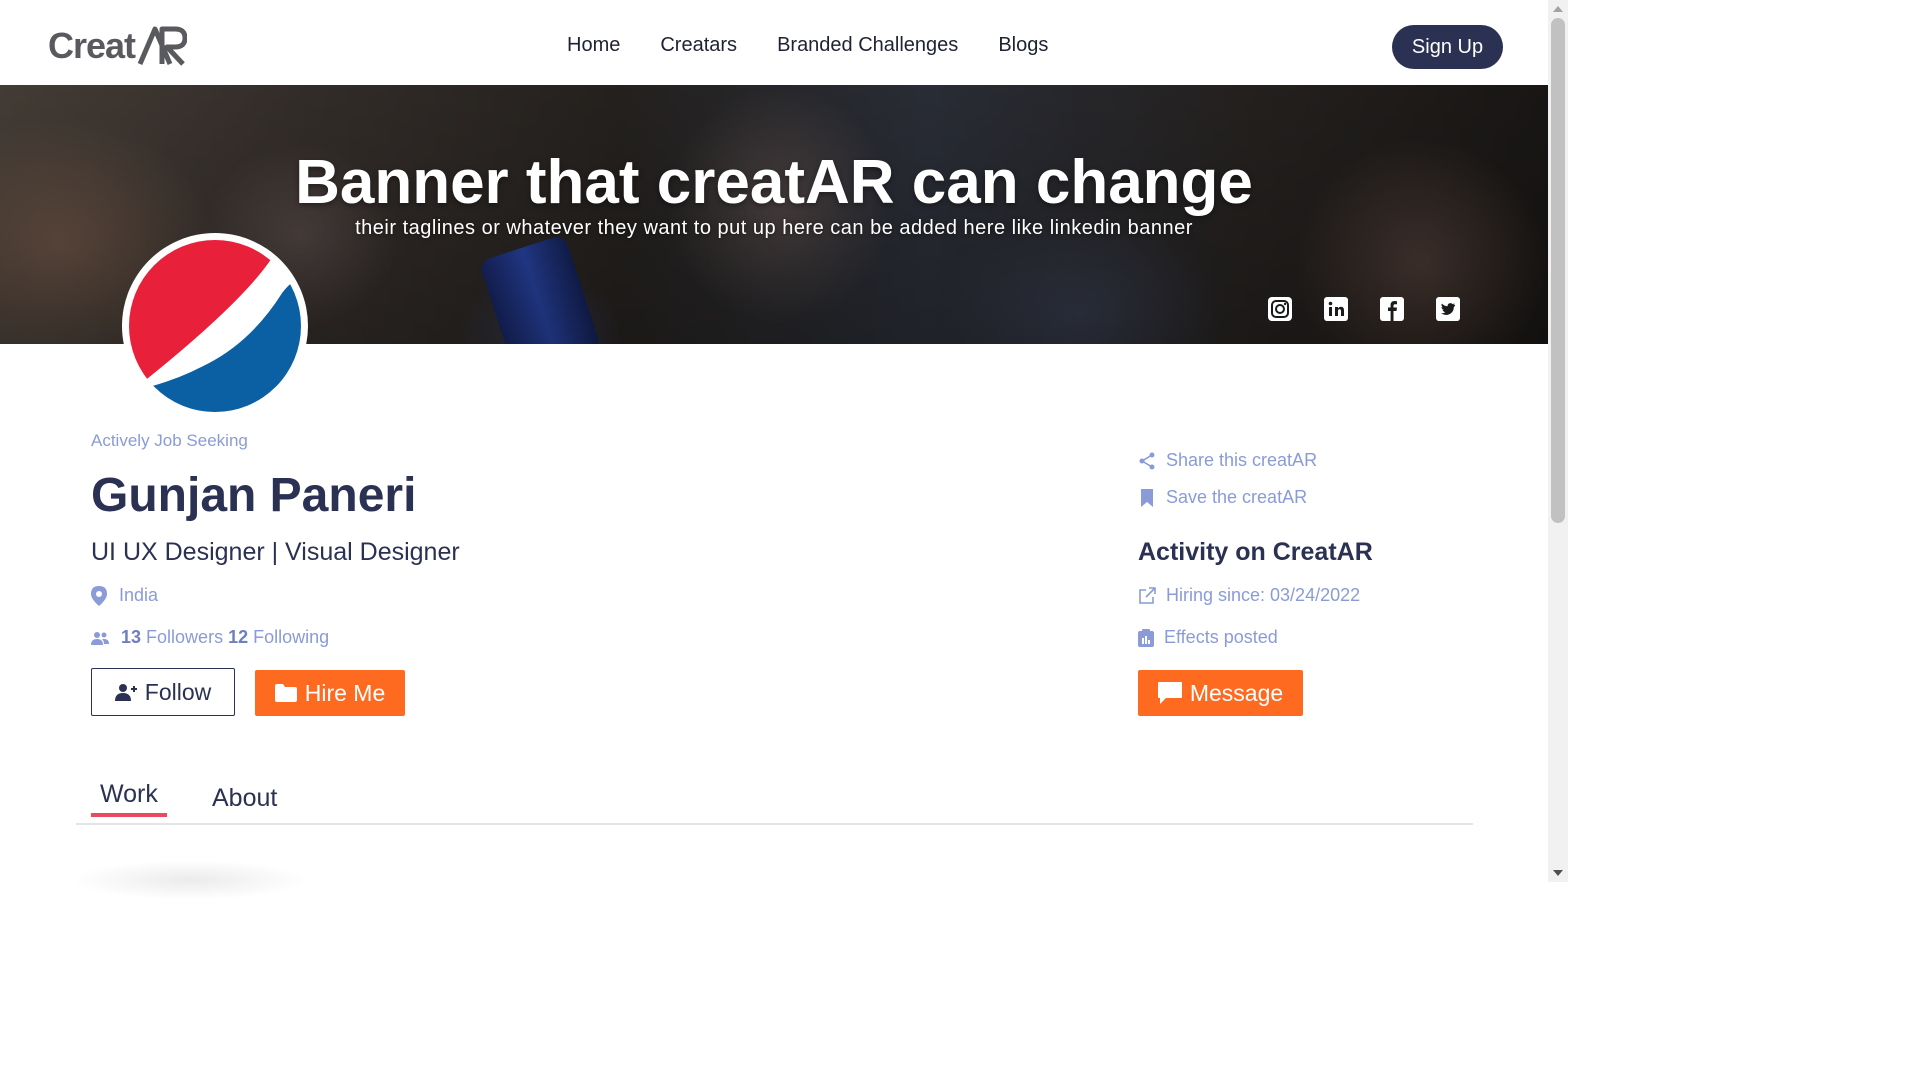 Image resolution: width=1920 pixels, height=1080 pixels. I want to click on message-button: Message, so click(1220, 693).